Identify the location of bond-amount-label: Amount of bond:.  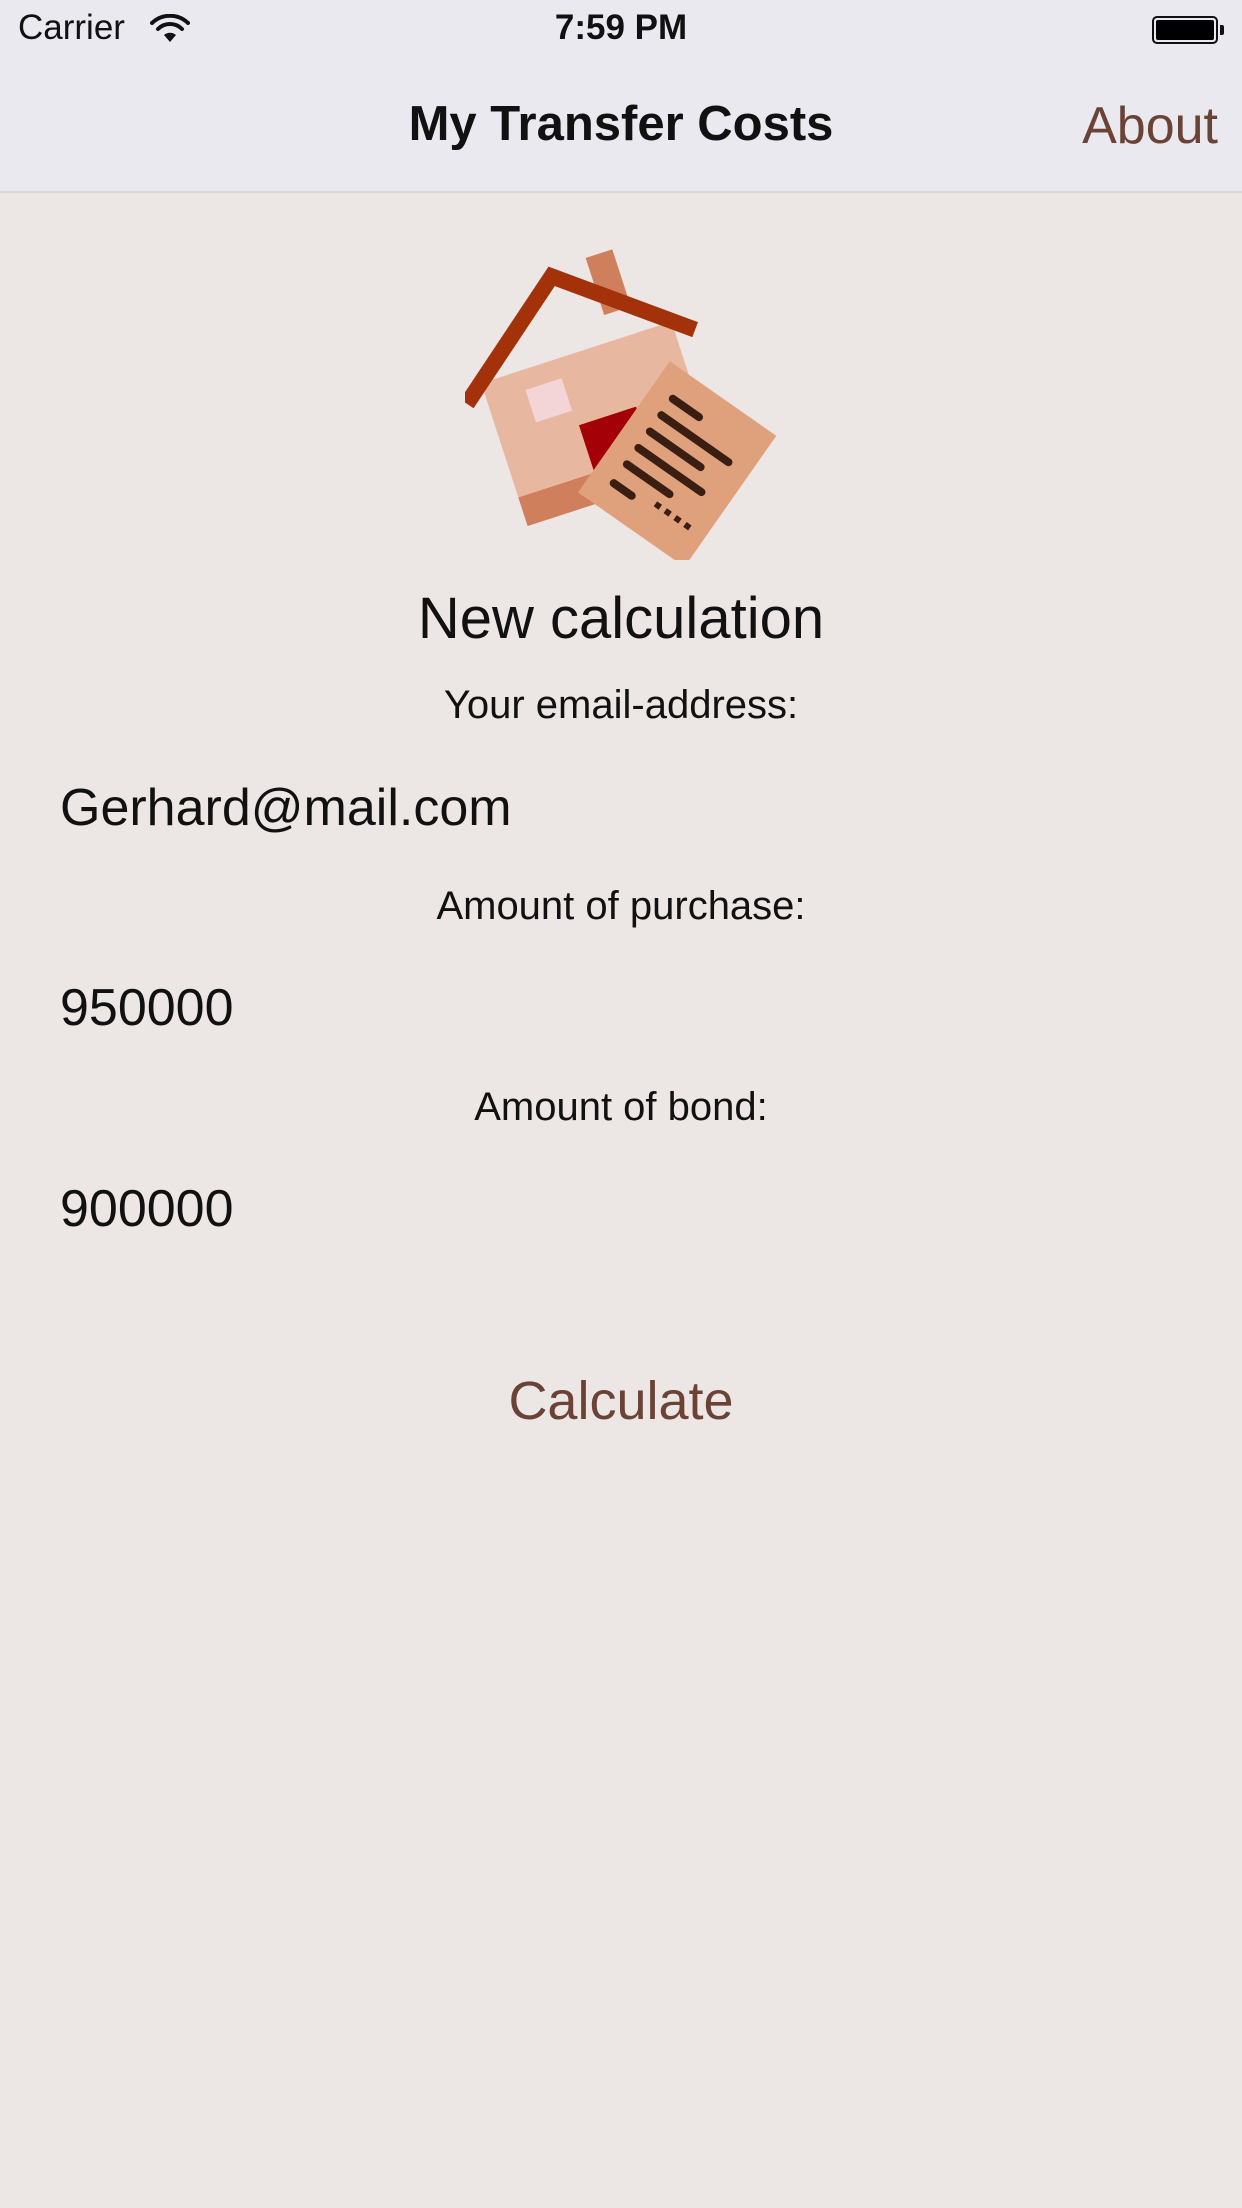
(621, 1107).